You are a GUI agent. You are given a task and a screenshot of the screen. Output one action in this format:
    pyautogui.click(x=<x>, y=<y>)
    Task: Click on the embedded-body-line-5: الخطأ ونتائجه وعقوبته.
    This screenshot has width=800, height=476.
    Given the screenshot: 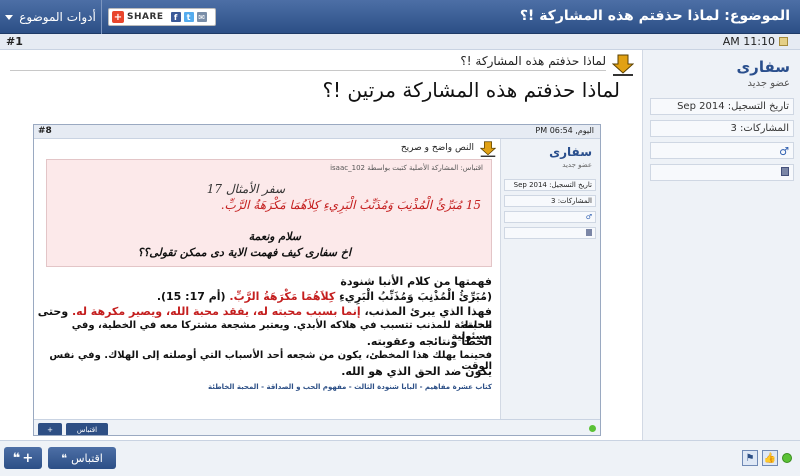 What is the action you would take?
    pyautogui.click(x=429, y=341)
    